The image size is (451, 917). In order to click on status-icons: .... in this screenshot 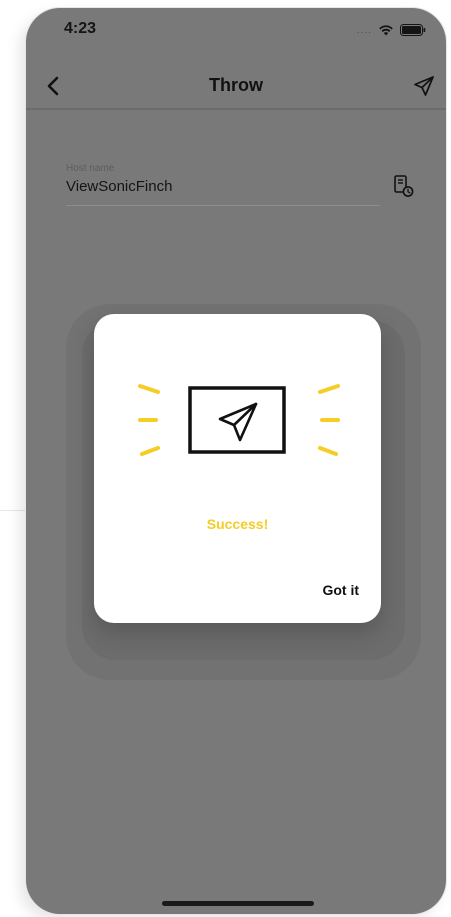, I will do `click(391, 30)`.